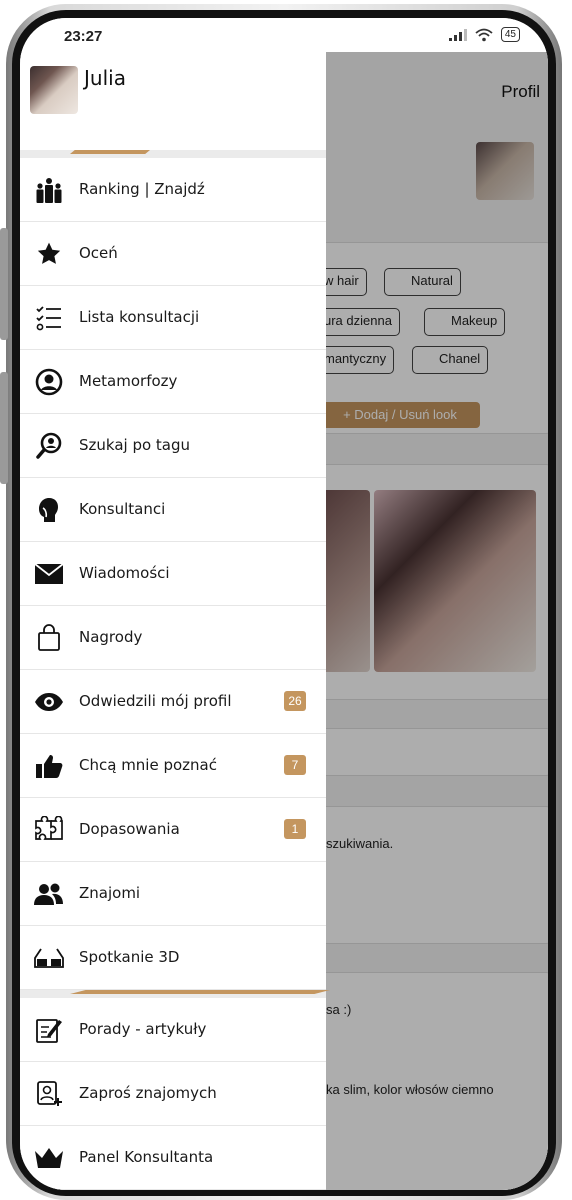 This screenshot has height=1200, width=572. I want to click on menu-item-label: Odwiedzili mój profil, so click(155, 701).